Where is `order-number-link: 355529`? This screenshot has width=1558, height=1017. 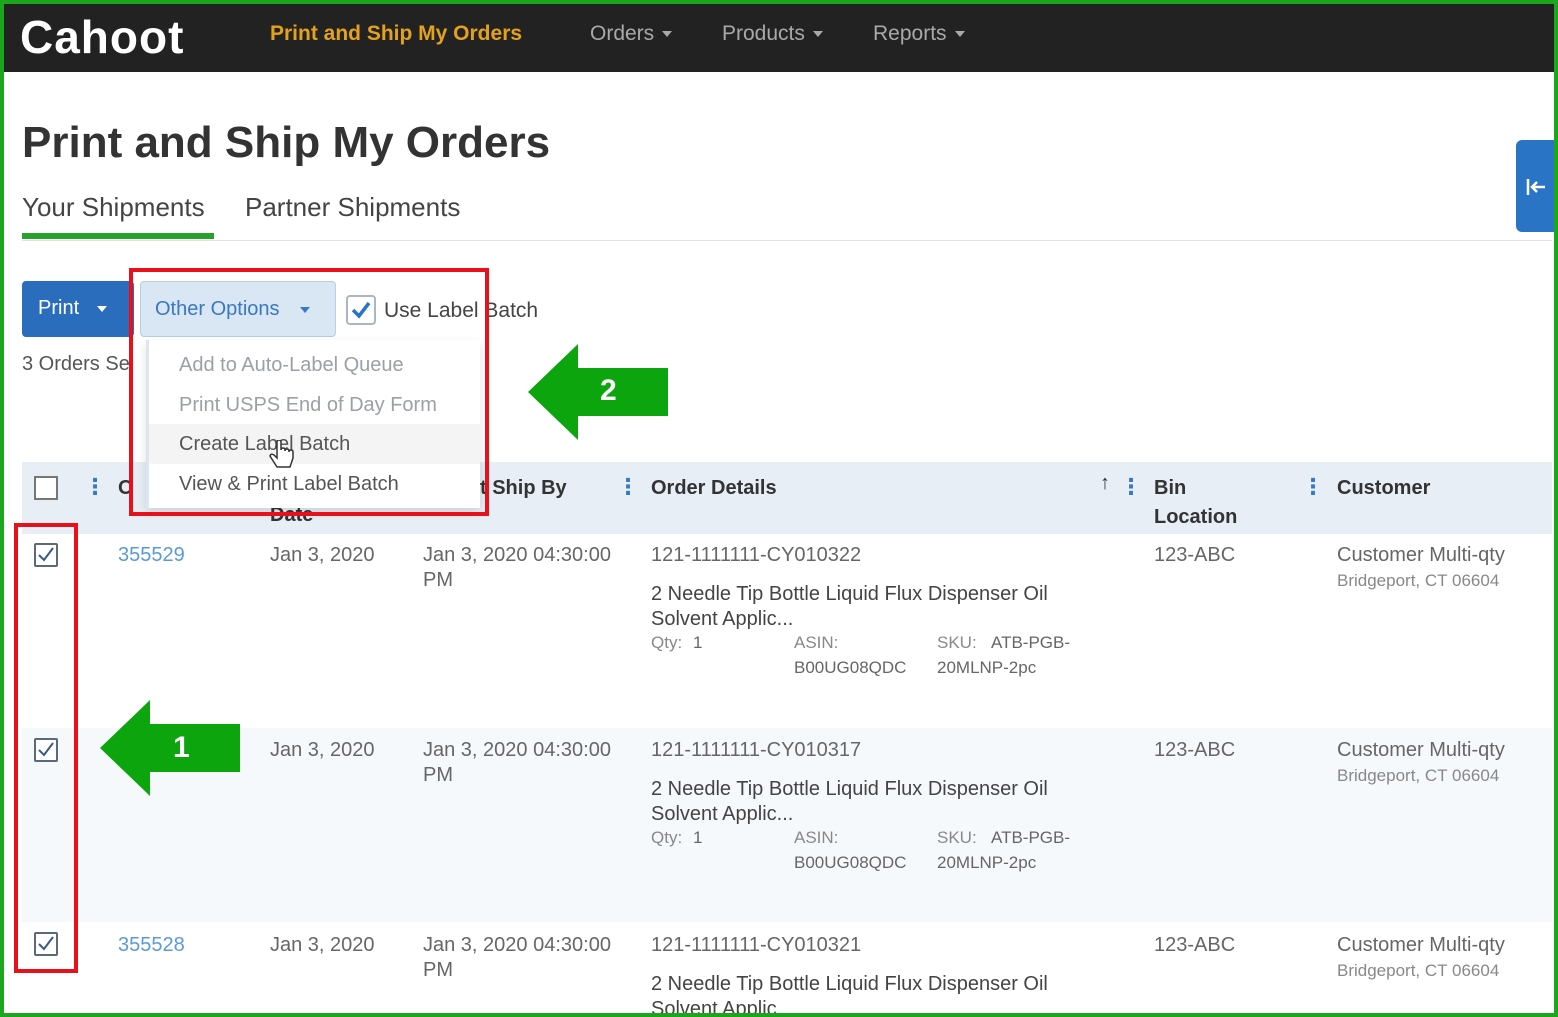 order-number-link: 355529 is located at coordinates (151, 555).